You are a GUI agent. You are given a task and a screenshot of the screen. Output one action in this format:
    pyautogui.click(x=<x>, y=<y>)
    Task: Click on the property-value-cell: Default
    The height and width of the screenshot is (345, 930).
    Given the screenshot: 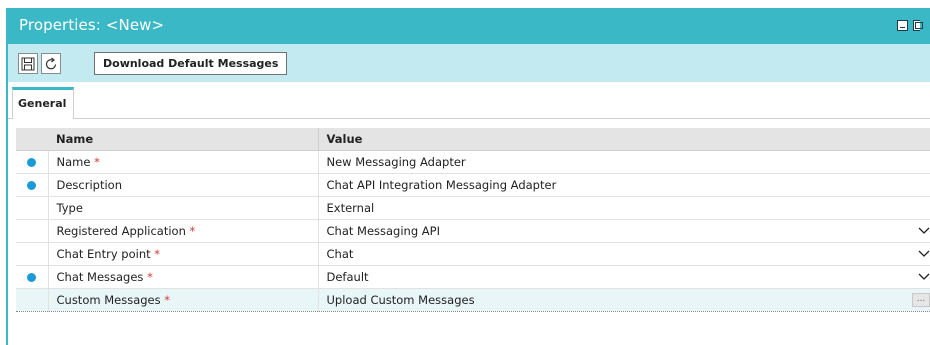 What is the action you would take?
    pyautogui.click(x=623, y=277)
    